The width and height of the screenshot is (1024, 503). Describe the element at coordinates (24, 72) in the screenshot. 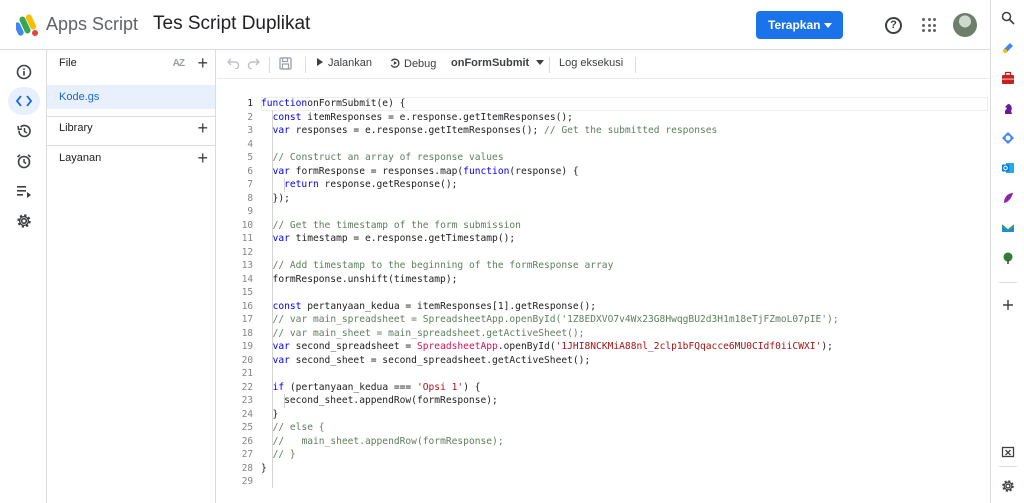

I see `info-icon` at that location.